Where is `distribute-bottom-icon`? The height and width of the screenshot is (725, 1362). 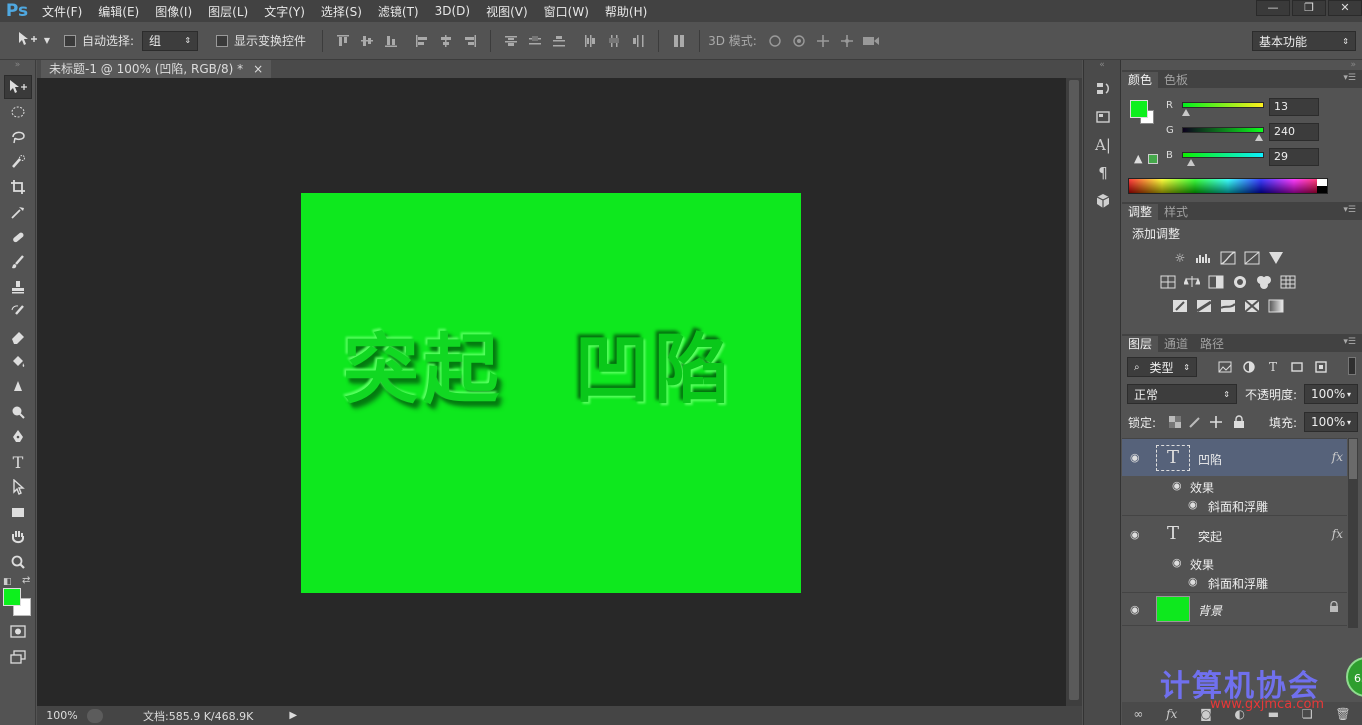 distribute-bottom-icon is located at coordinates (559, 41).